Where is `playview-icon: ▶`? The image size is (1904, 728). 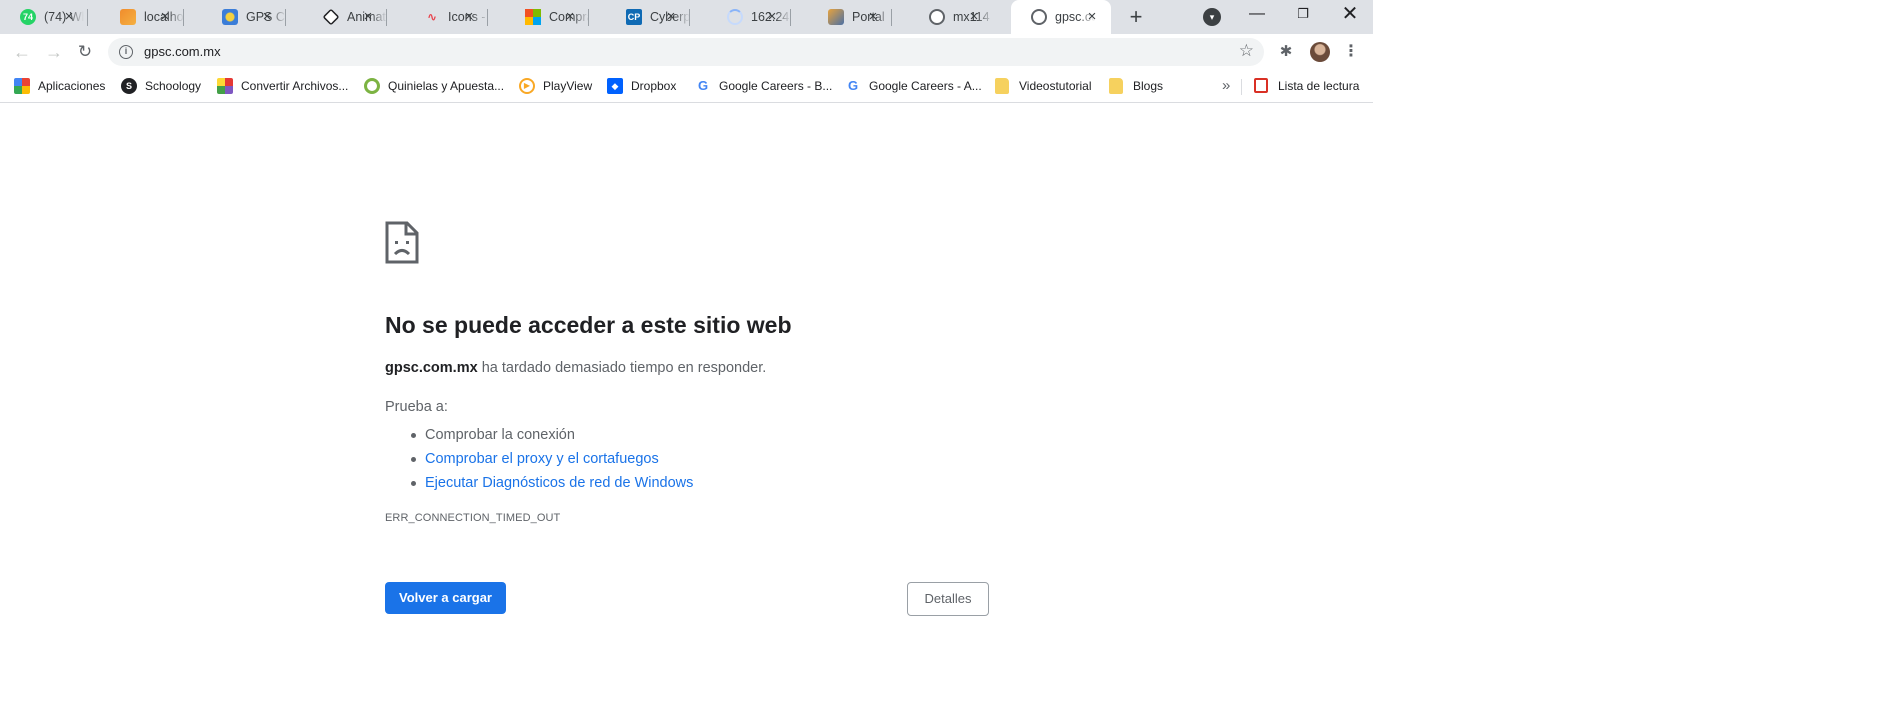 playview-icon: ▶ is located at coordinates (527, 86).